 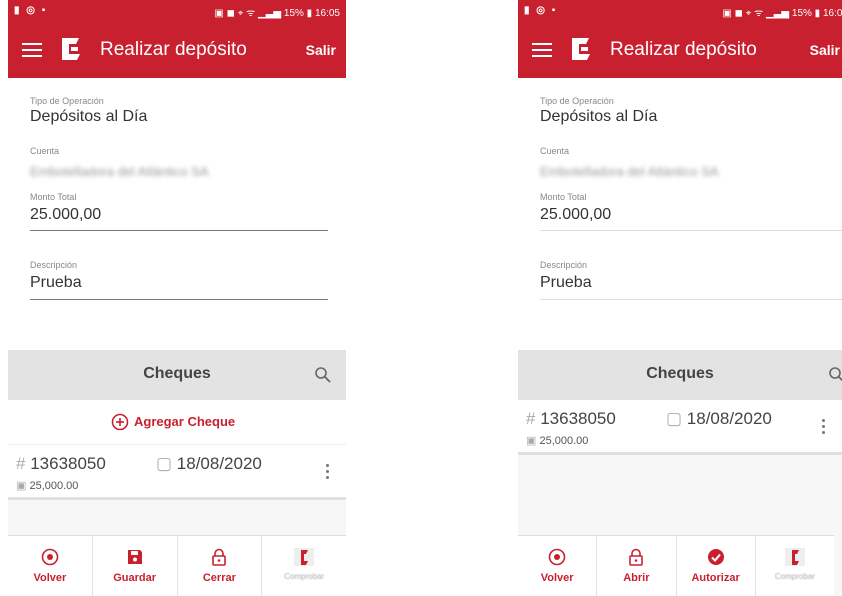 What do you see at coordinates (65, 215) in the screenshot?
I see `total-amount-input: 25.000,00` at bounding box center [65, 215].